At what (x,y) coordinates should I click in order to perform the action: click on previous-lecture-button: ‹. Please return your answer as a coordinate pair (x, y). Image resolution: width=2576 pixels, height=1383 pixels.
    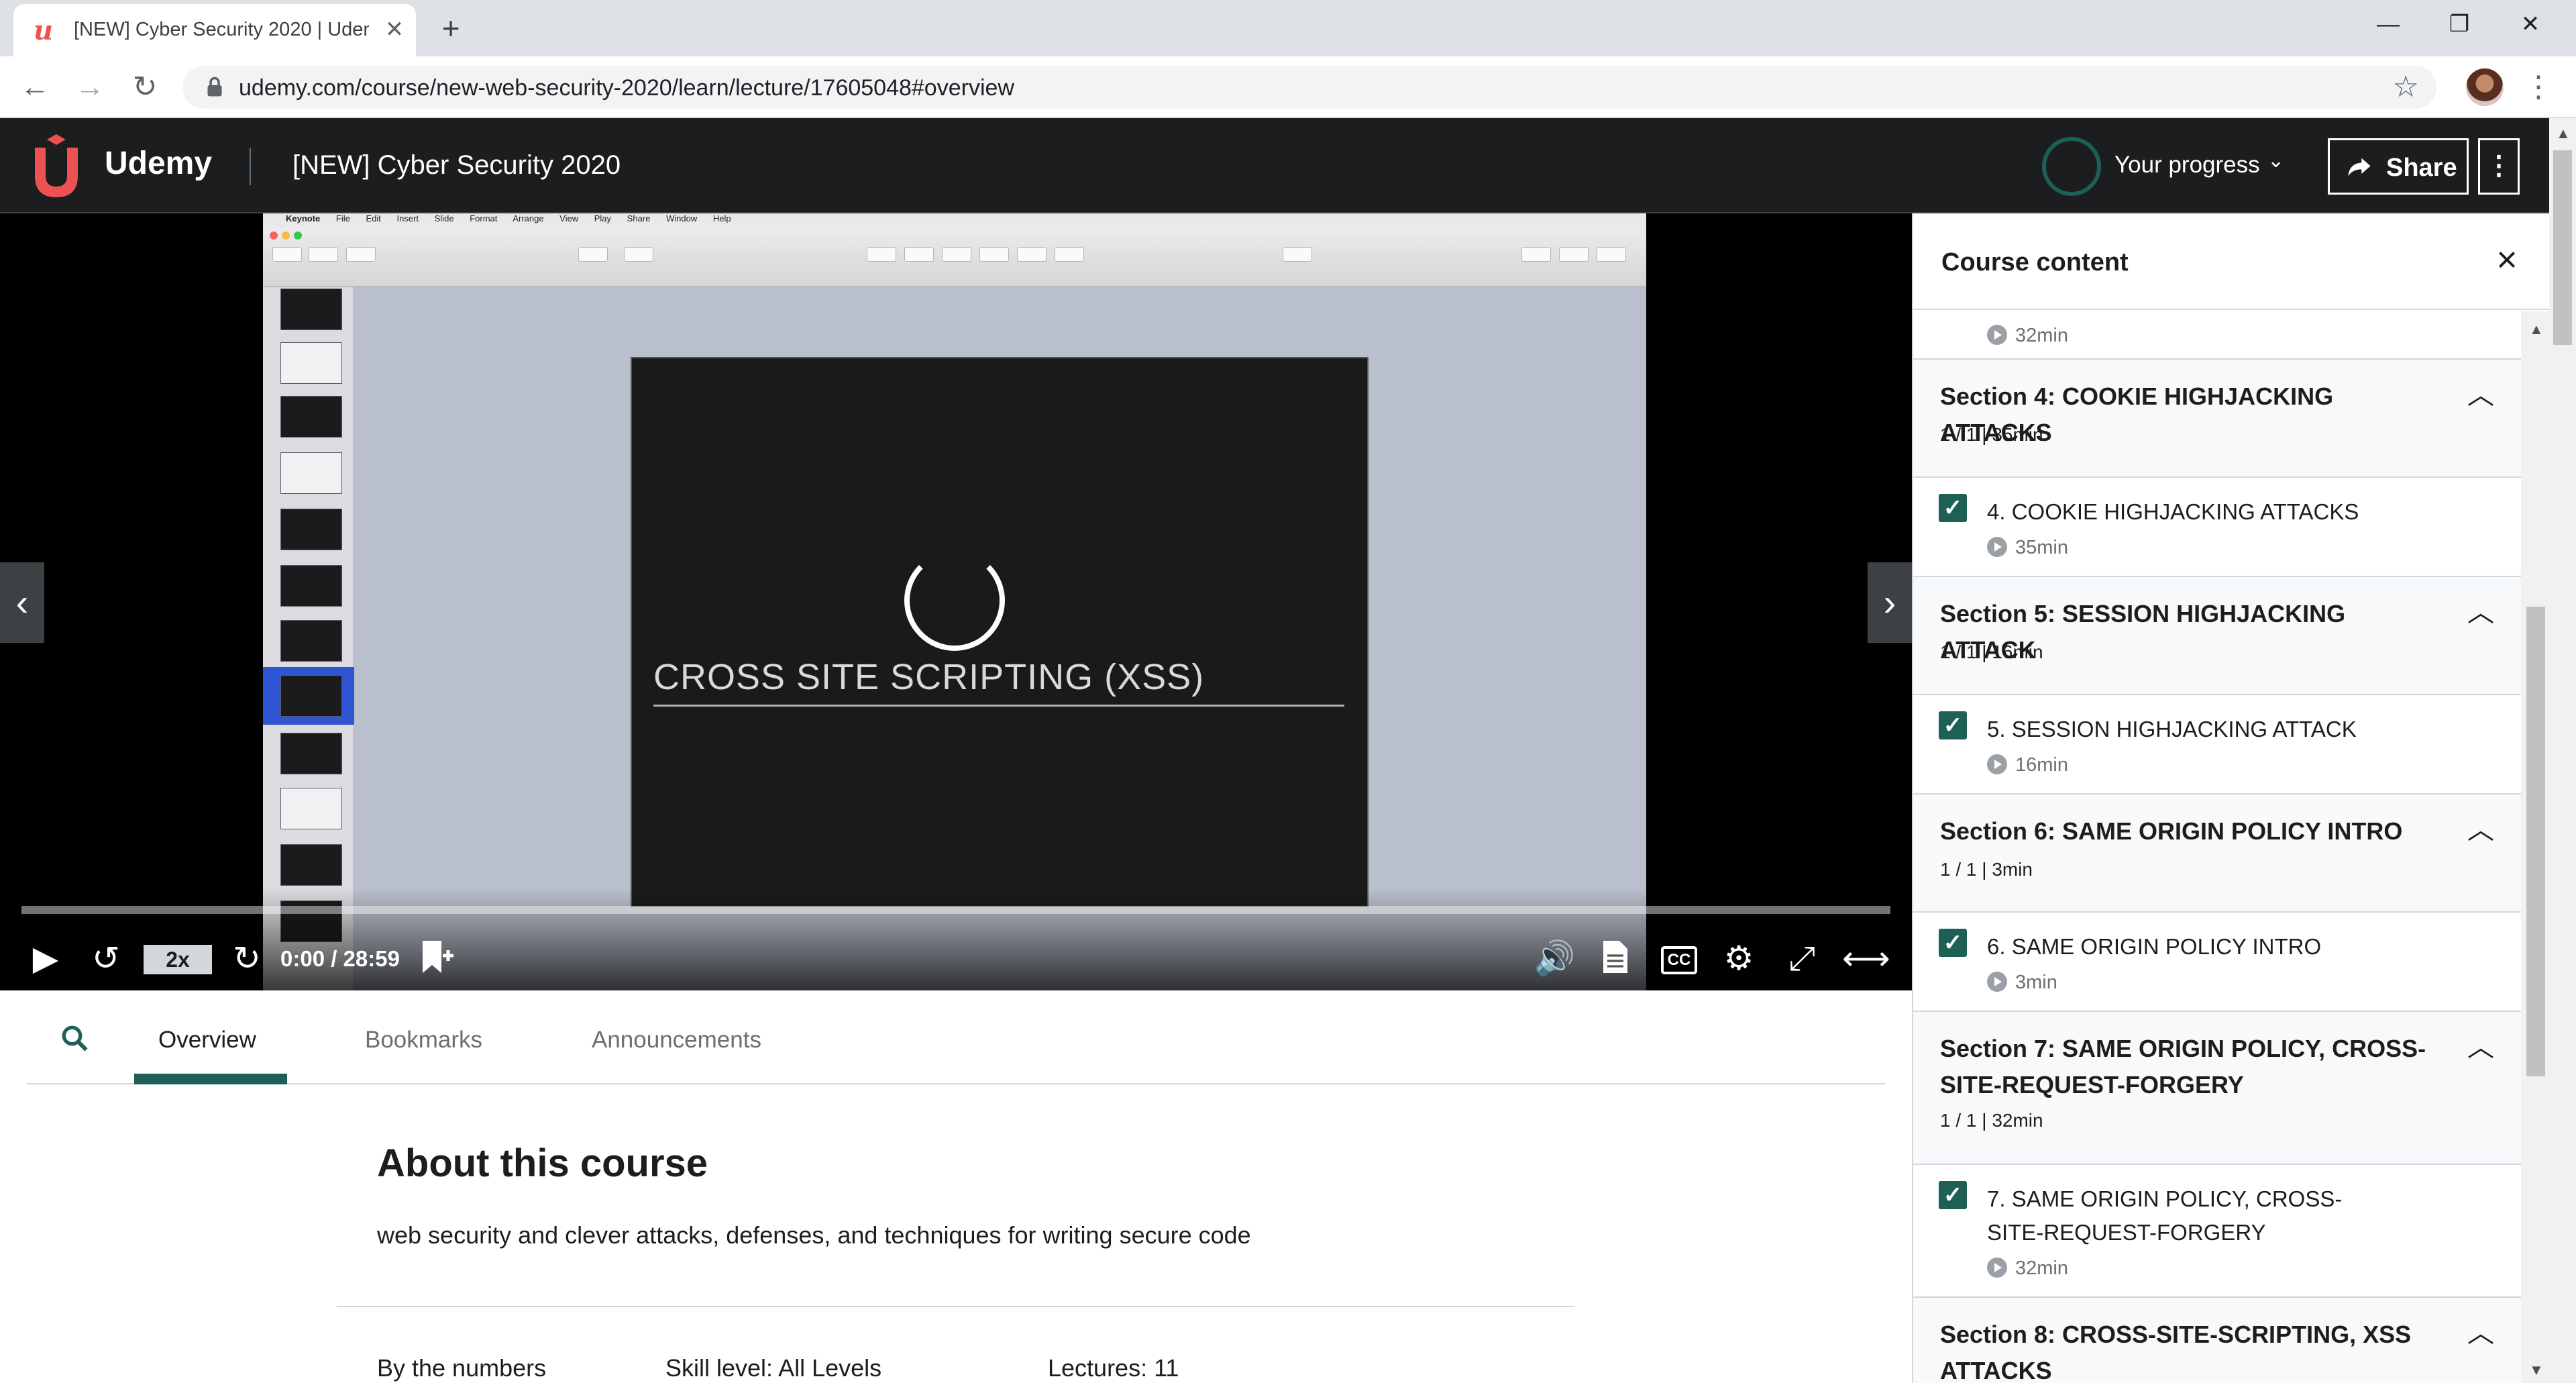
    Looking at the image, I should click on (22, 602).